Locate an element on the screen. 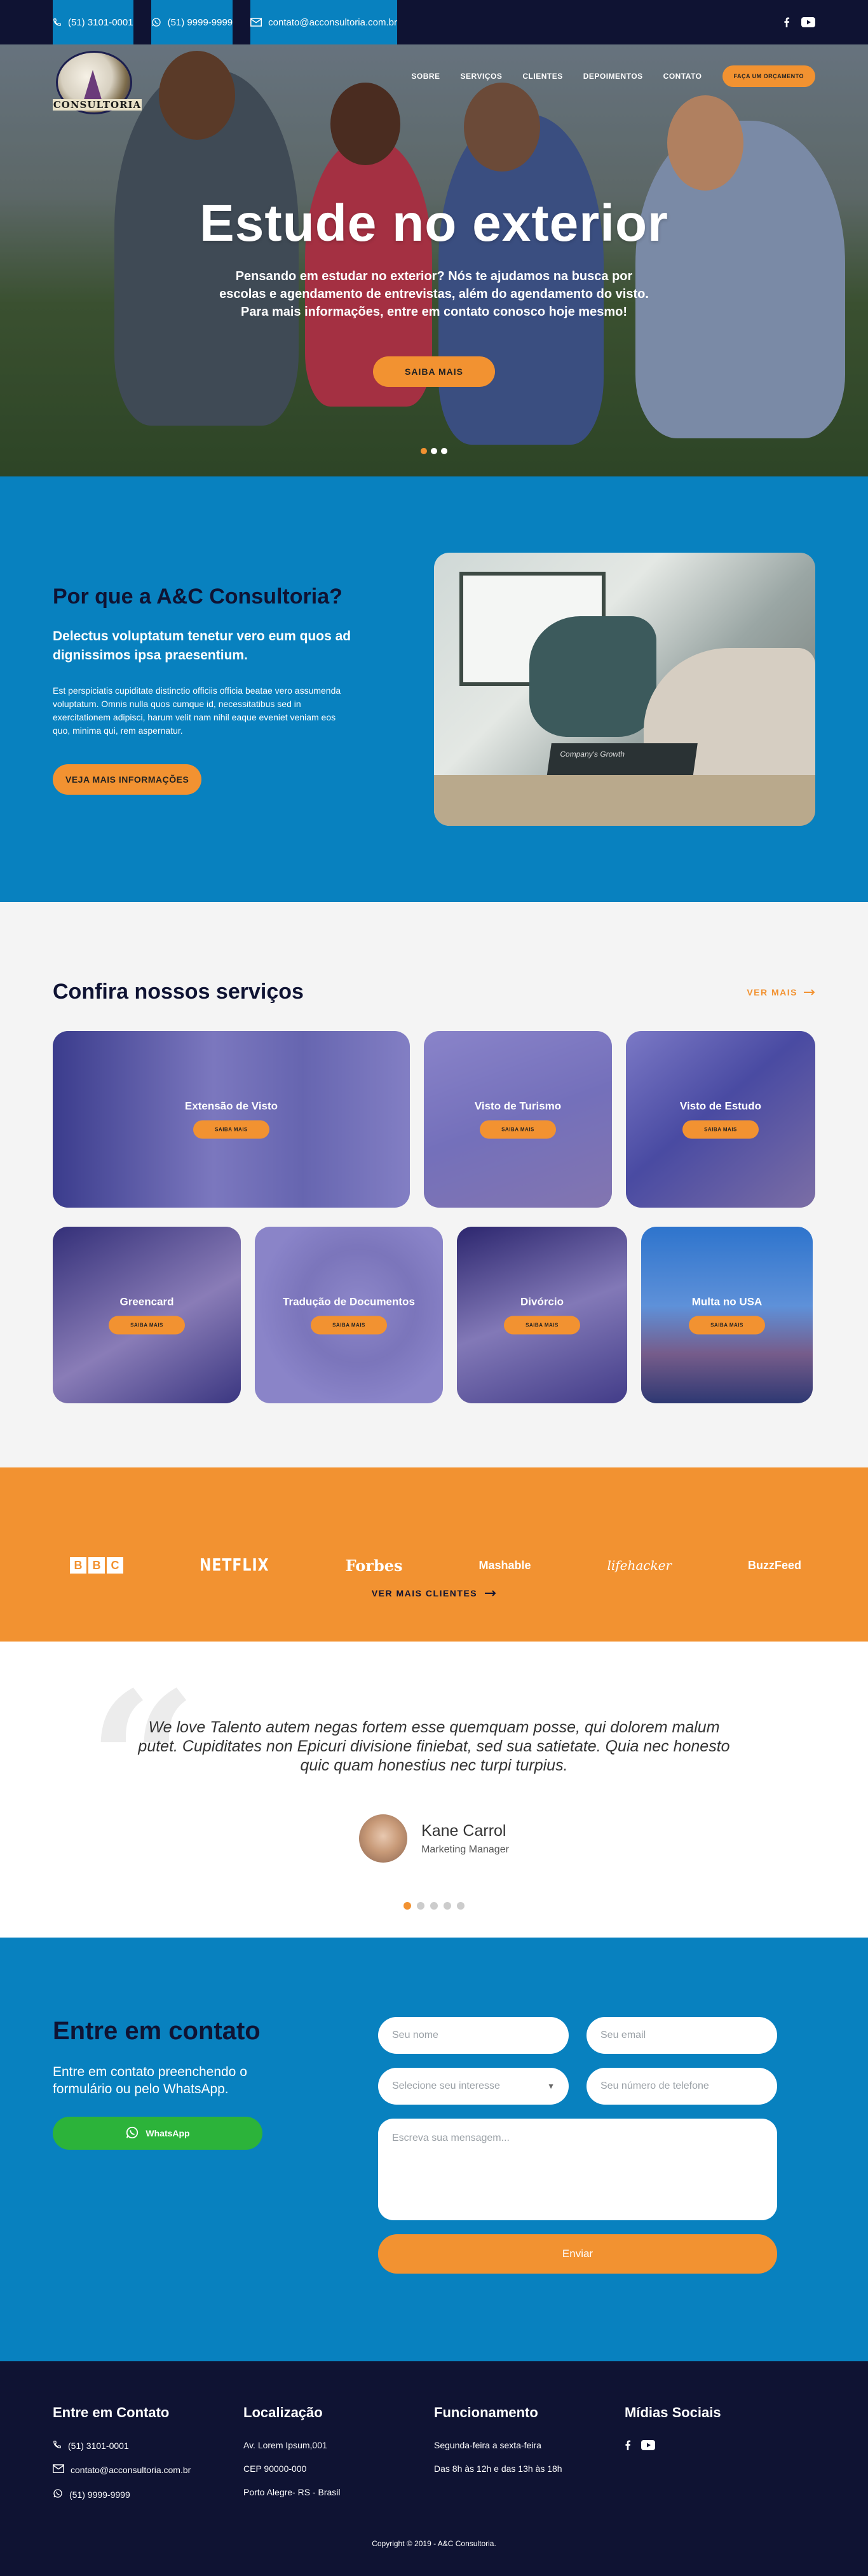 This screenshot has height=2576, width=868. service-title: Extensão de Visto is located at coordinates (231, 1106).